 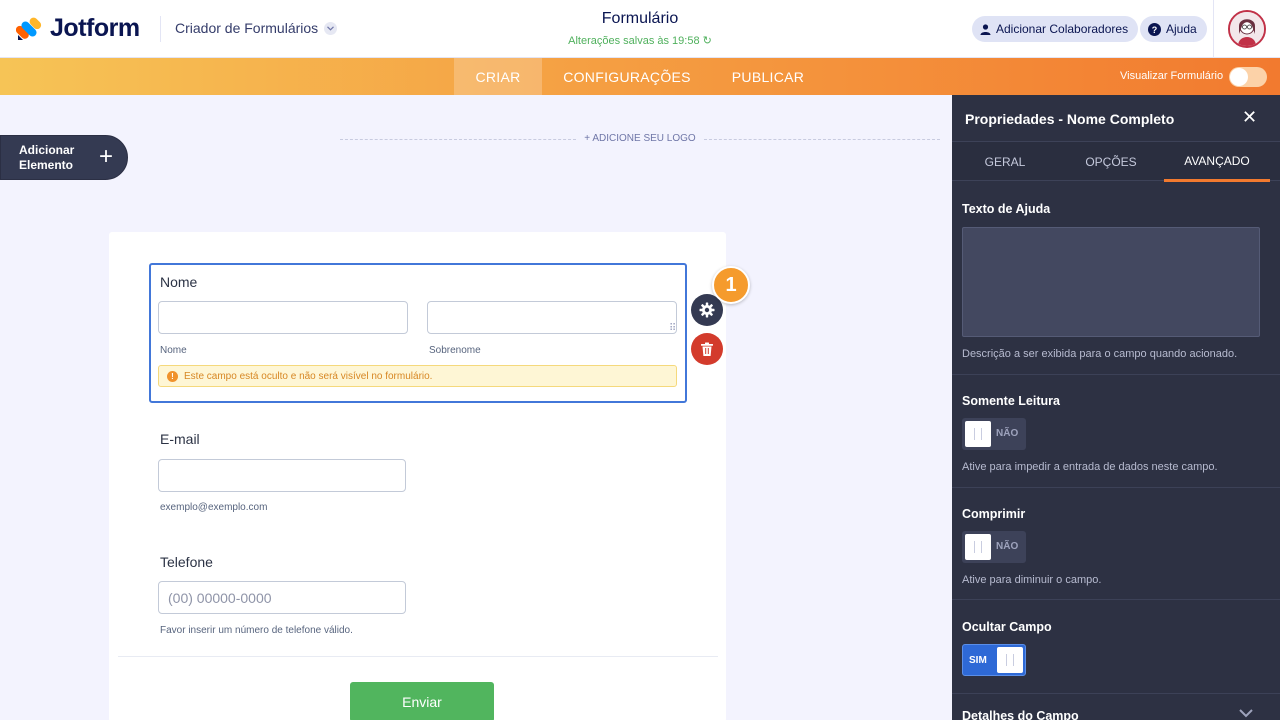 What do you see at coordinates (634, 41) in the screenshot?
I see `save-status-text: Alterações salvas às 19:58` at bounding box center [634, 41].